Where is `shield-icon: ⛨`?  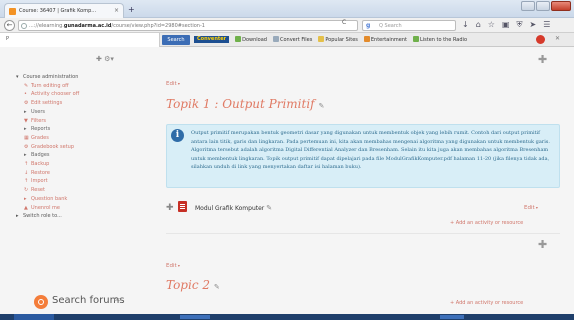 shield-icon: ⛨ is located at coordinates (520, 25).